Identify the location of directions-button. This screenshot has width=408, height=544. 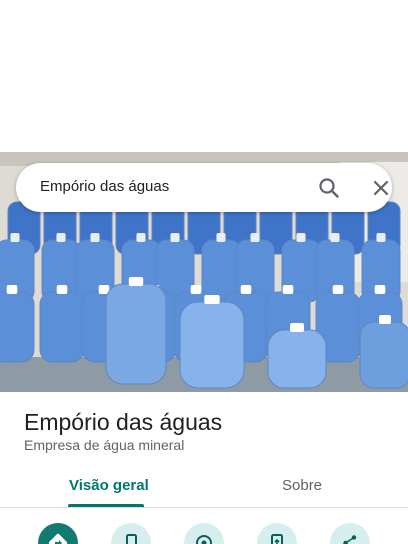
(58, 533).